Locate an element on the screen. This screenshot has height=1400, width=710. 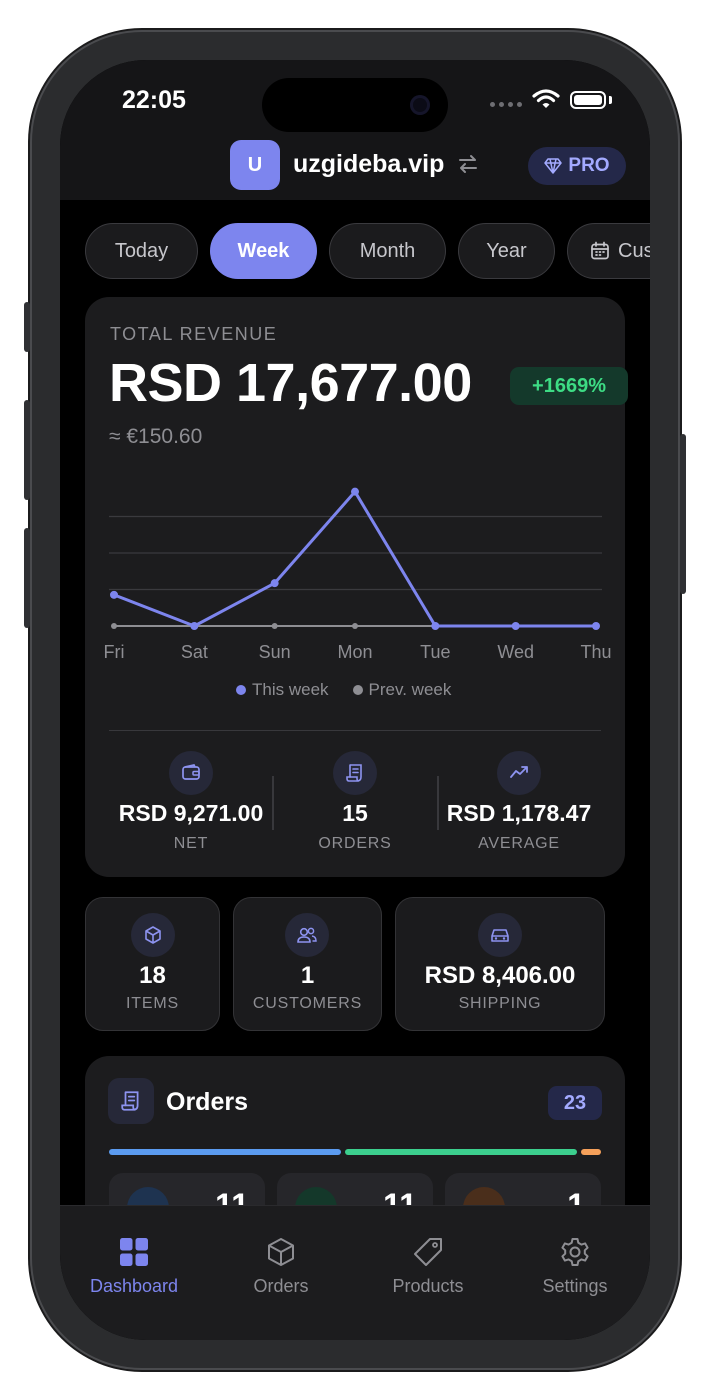
orders-label: ORDERS is located at coordinates (355, 843).